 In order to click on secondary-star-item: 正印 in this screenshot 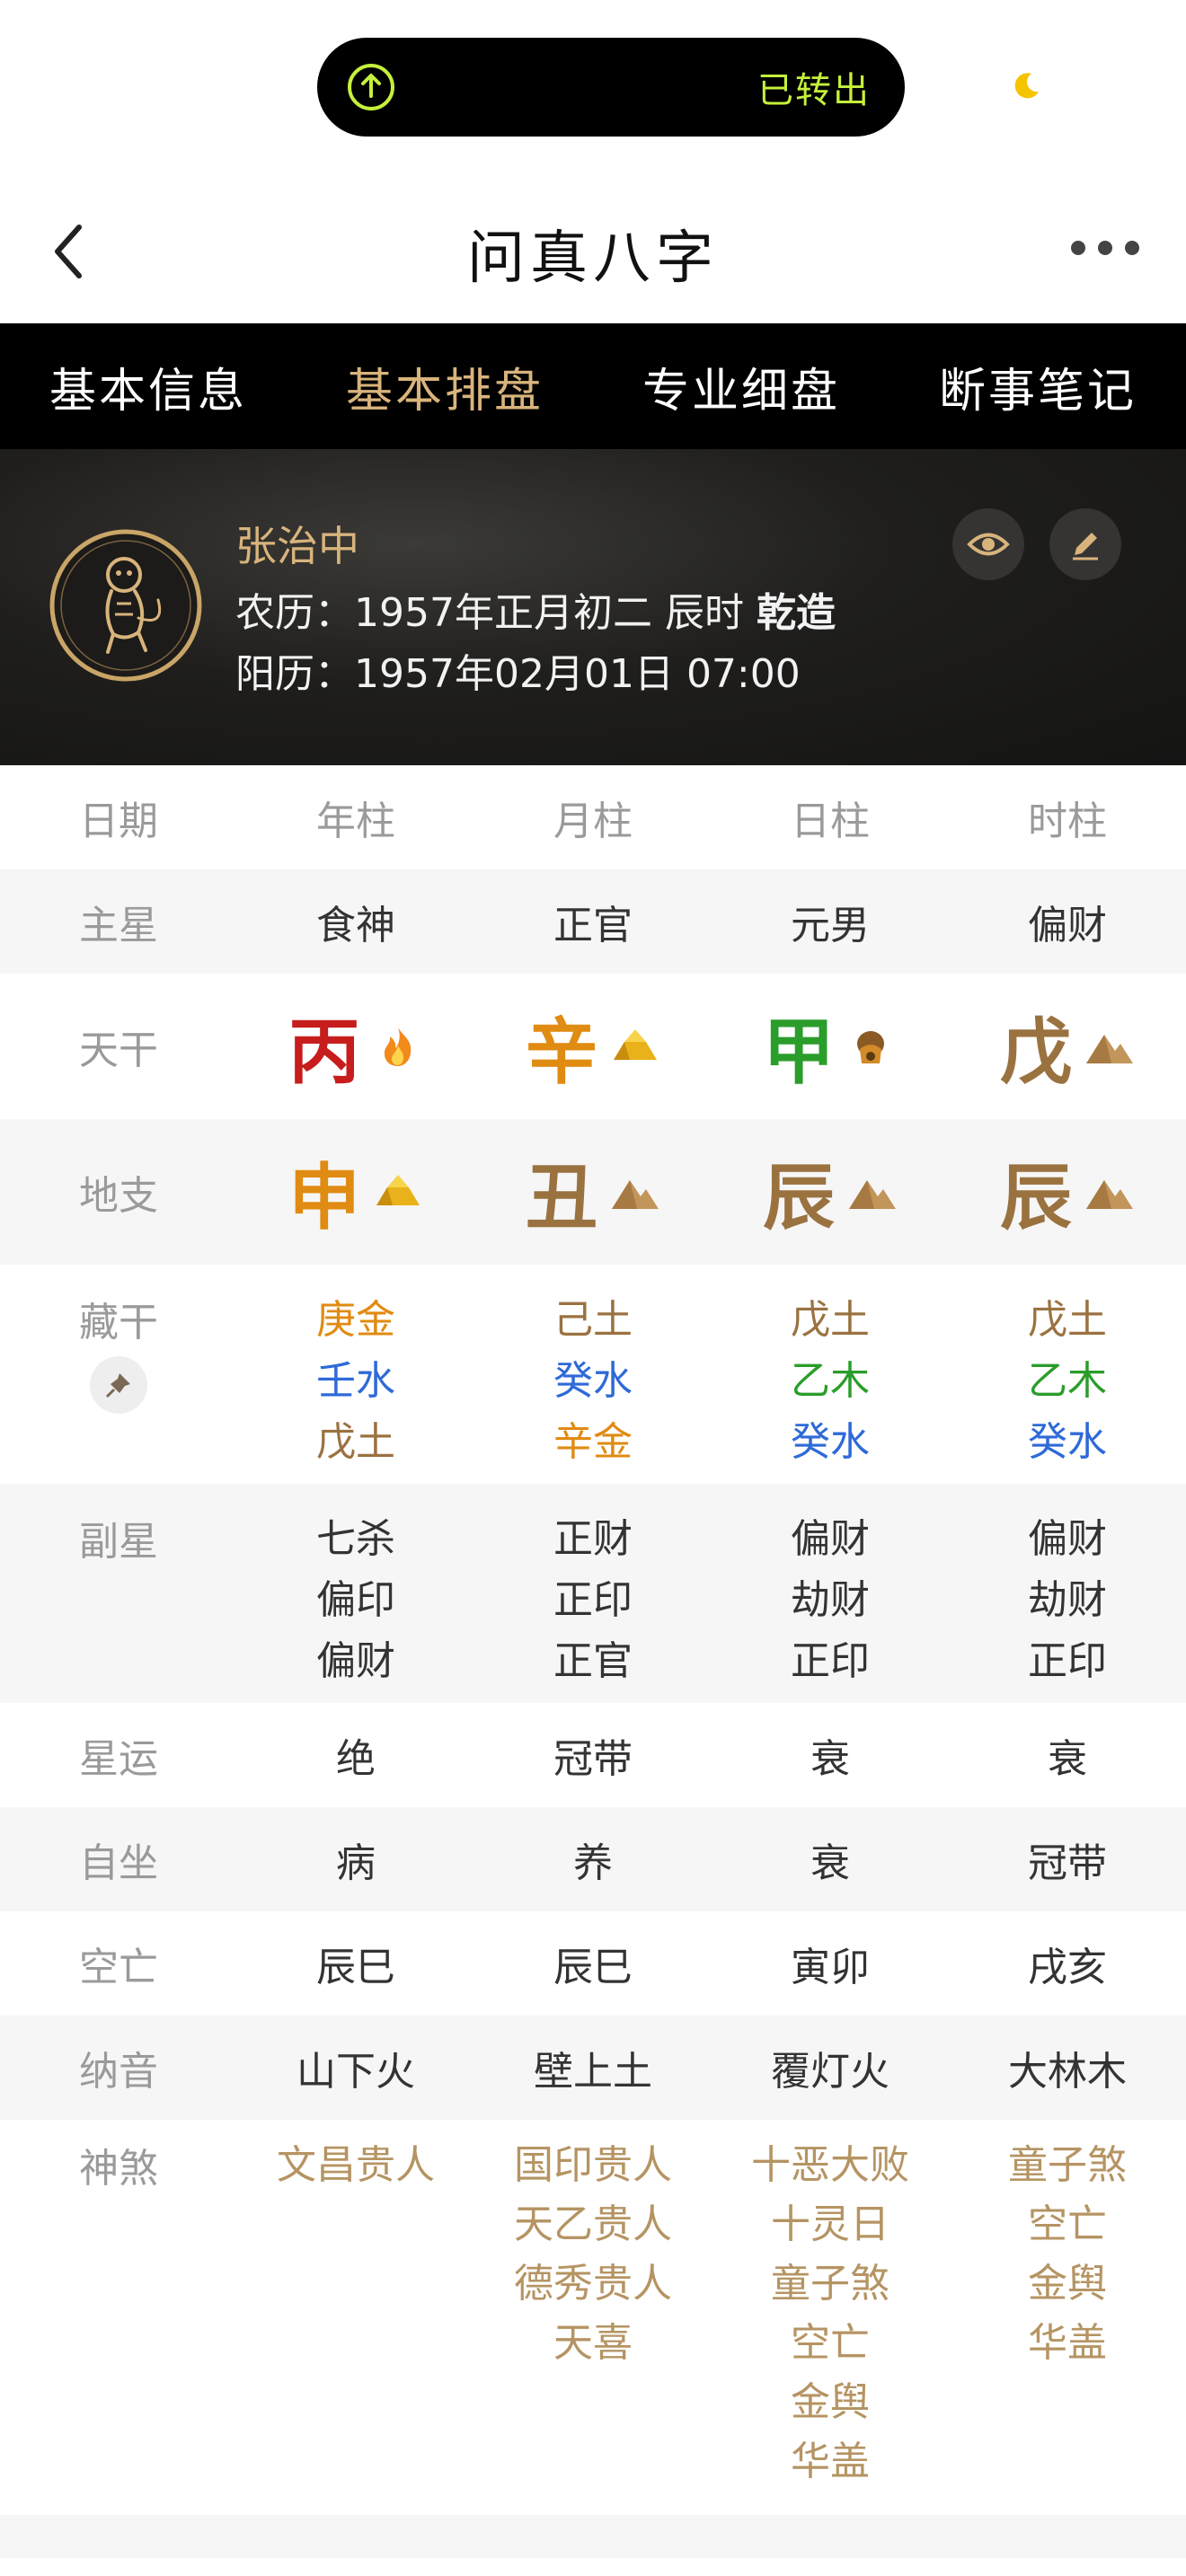, I will do `click(1067, 1661)`.